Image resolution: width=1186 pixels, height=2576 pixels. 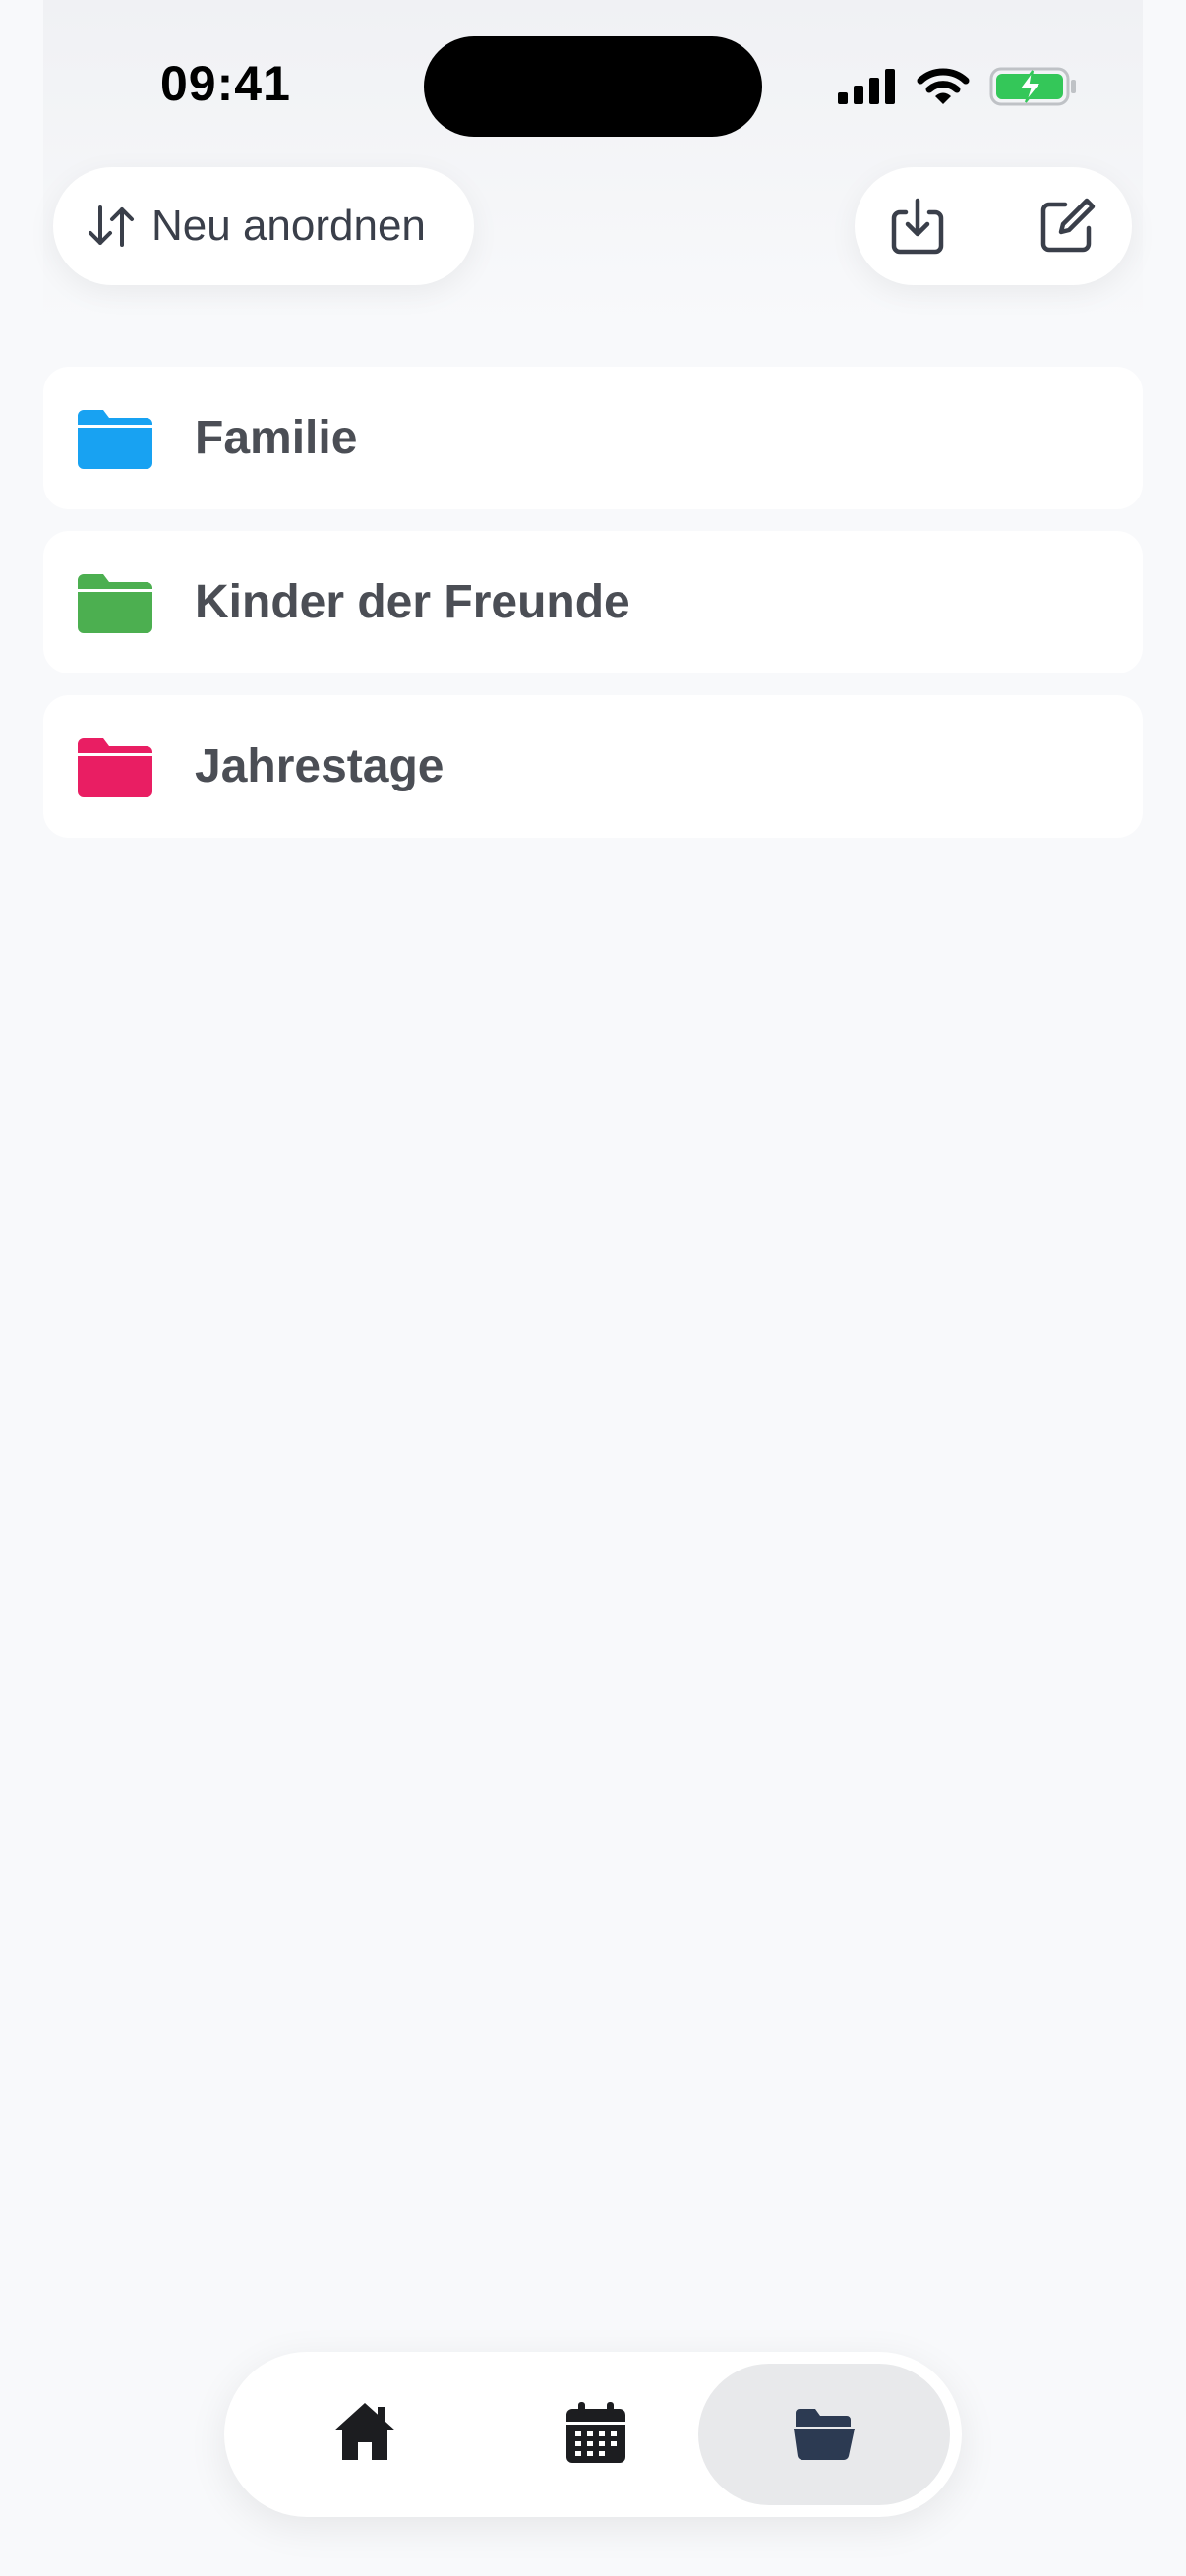 I want to click on wifi-icon, so click(x=943, y=86).